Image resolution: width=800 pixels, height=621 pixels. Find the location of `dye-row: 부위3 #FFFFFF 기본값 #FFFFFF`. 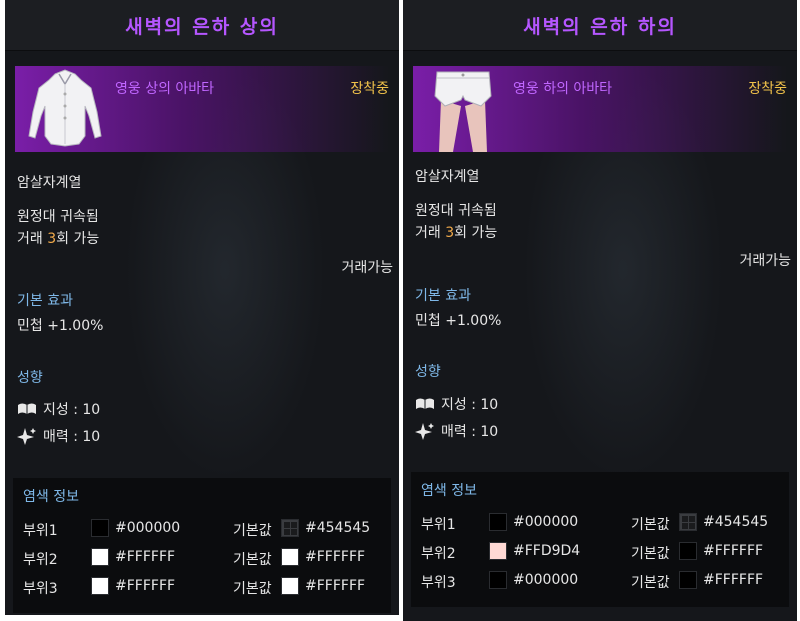

dye-row: 부위3 #FFFFFF 기본값 #FFFFFF is located at coordinates (203, 587).